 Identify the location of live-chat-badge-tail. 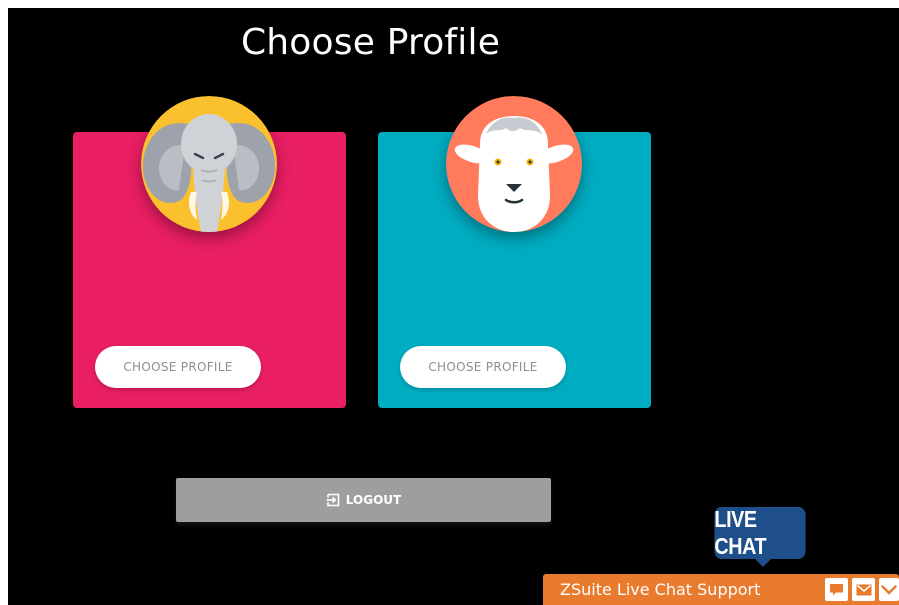
(763, 562).